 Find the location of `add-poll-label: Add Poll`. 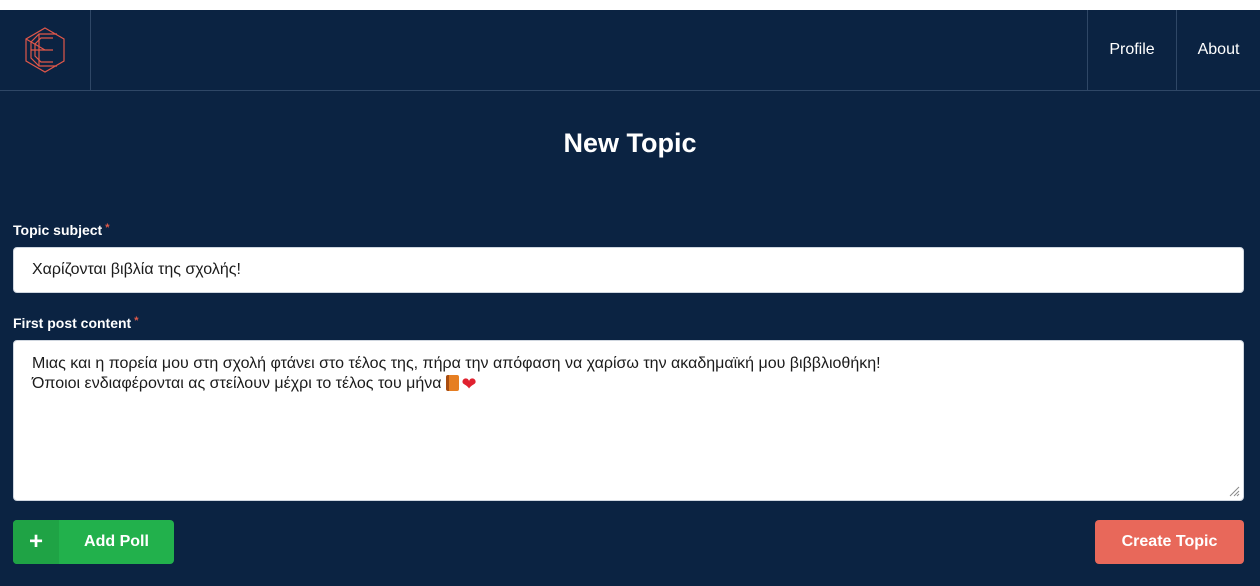

add-poll-label: Add Poll is located at coordinates (116, 541).